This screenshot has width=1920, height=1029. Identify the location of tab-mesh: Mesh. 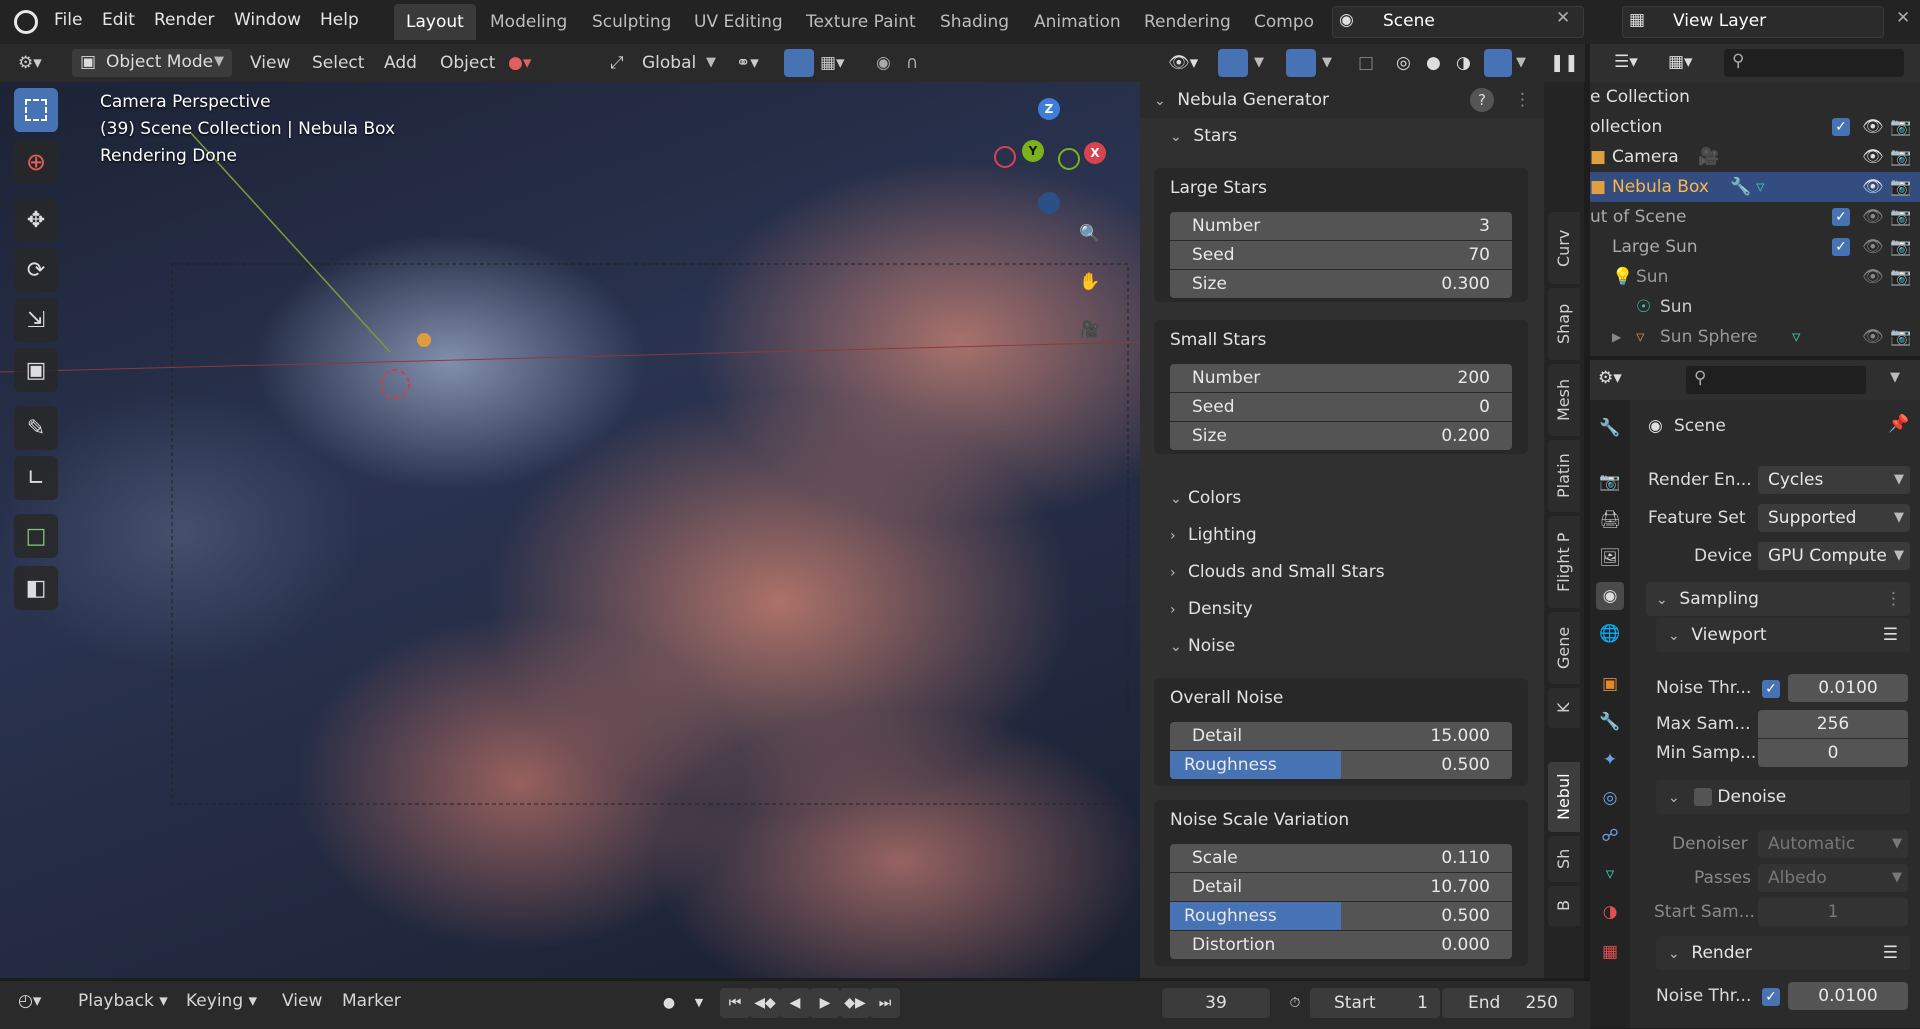
(1564, 400).